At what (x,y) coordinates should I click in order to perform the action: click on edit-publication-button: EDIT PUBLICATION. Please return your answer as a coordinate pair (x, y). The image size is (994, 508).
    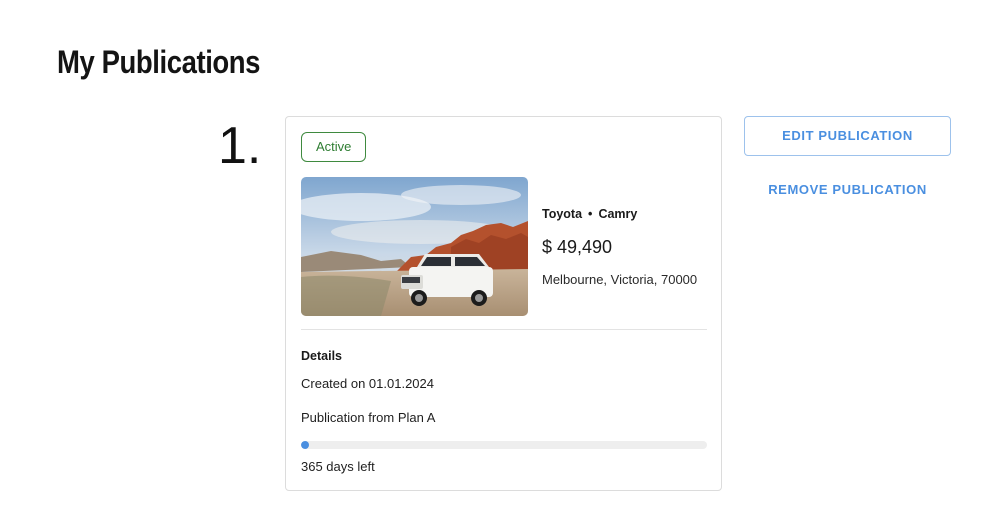
    Looking at the image, I should click on (847, 136).